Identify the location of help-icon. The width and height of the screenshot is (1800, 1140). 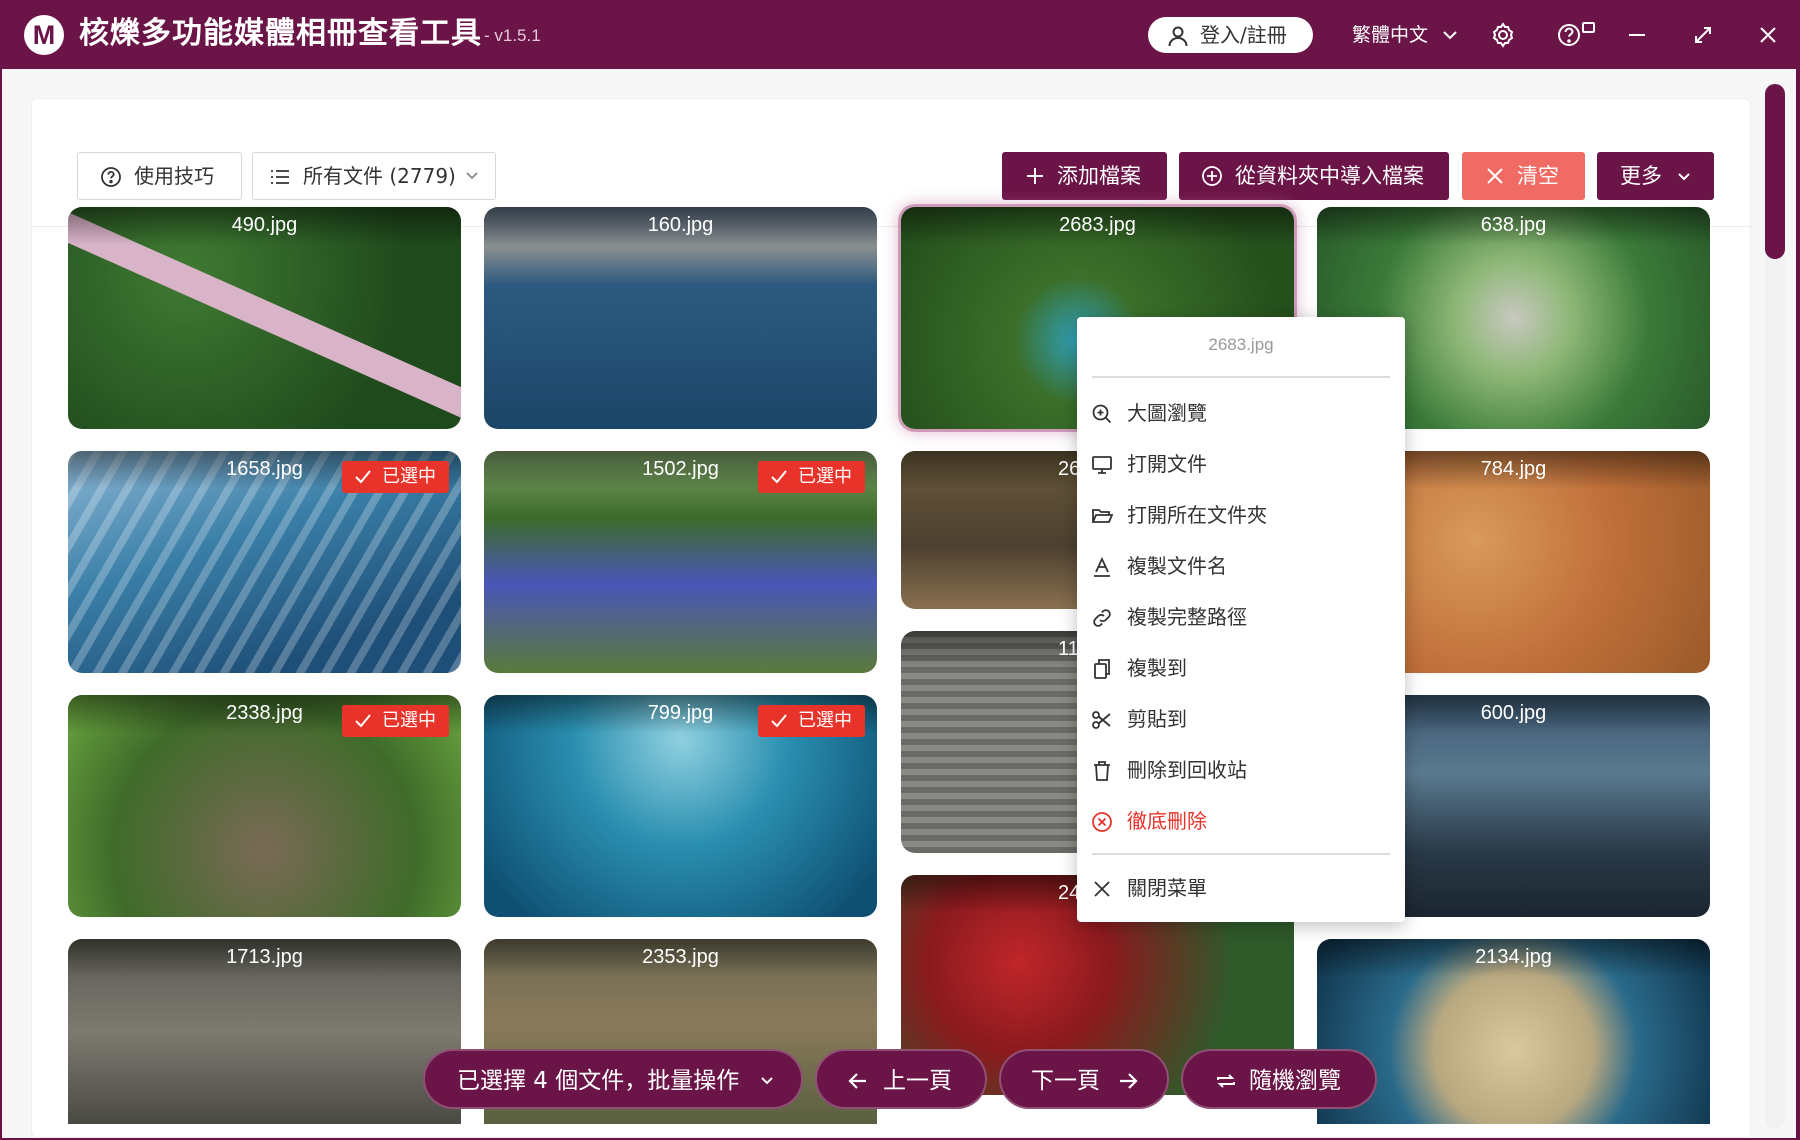
(1576, 35).